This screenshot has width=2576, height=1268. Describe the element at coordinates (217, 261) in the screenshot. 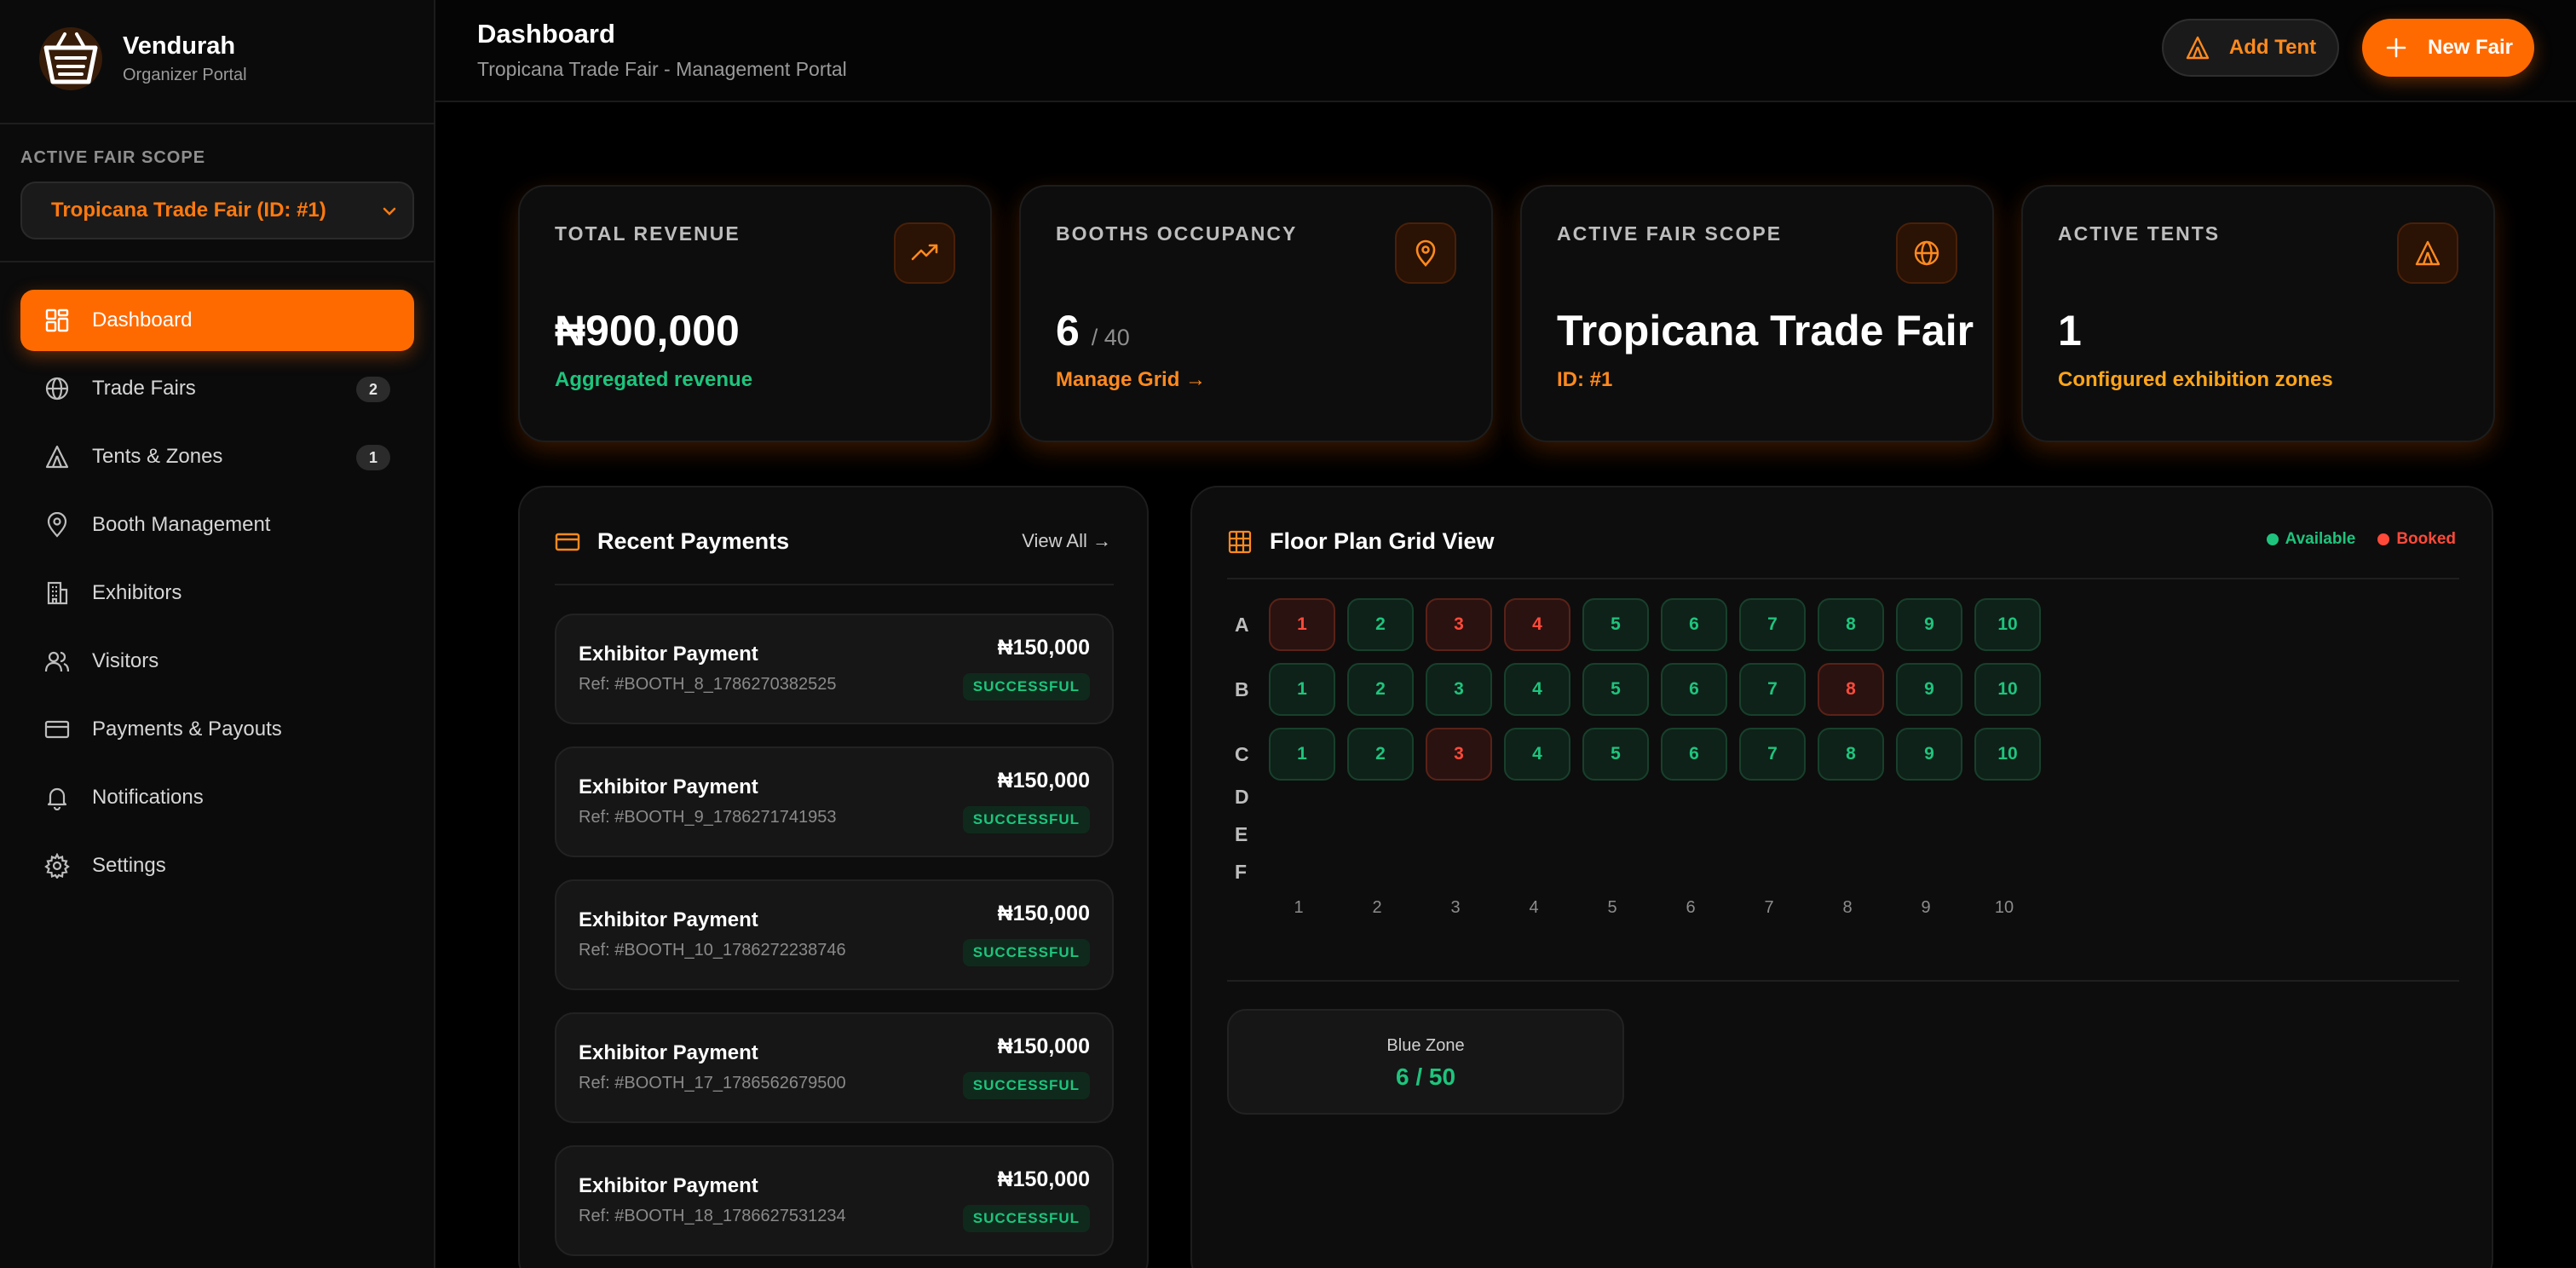

I see `sidebar-divider` at that location.